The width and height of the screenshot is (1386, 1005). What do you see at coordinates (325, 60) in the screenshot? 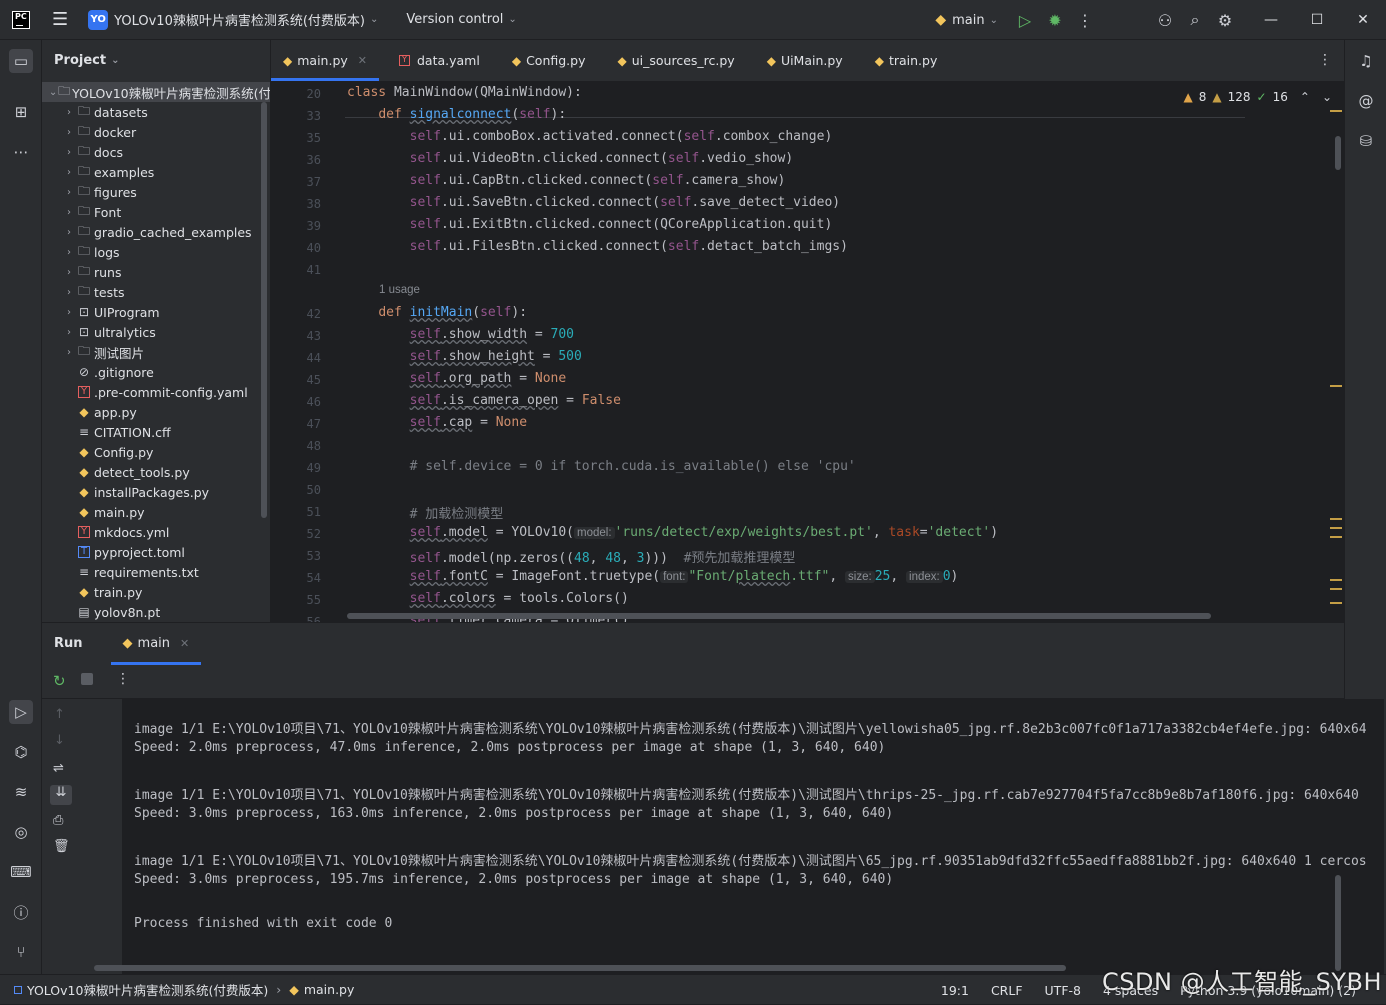
I see `tab-main-py: ◆ main.py ✕` at bounding box center [325, 60].